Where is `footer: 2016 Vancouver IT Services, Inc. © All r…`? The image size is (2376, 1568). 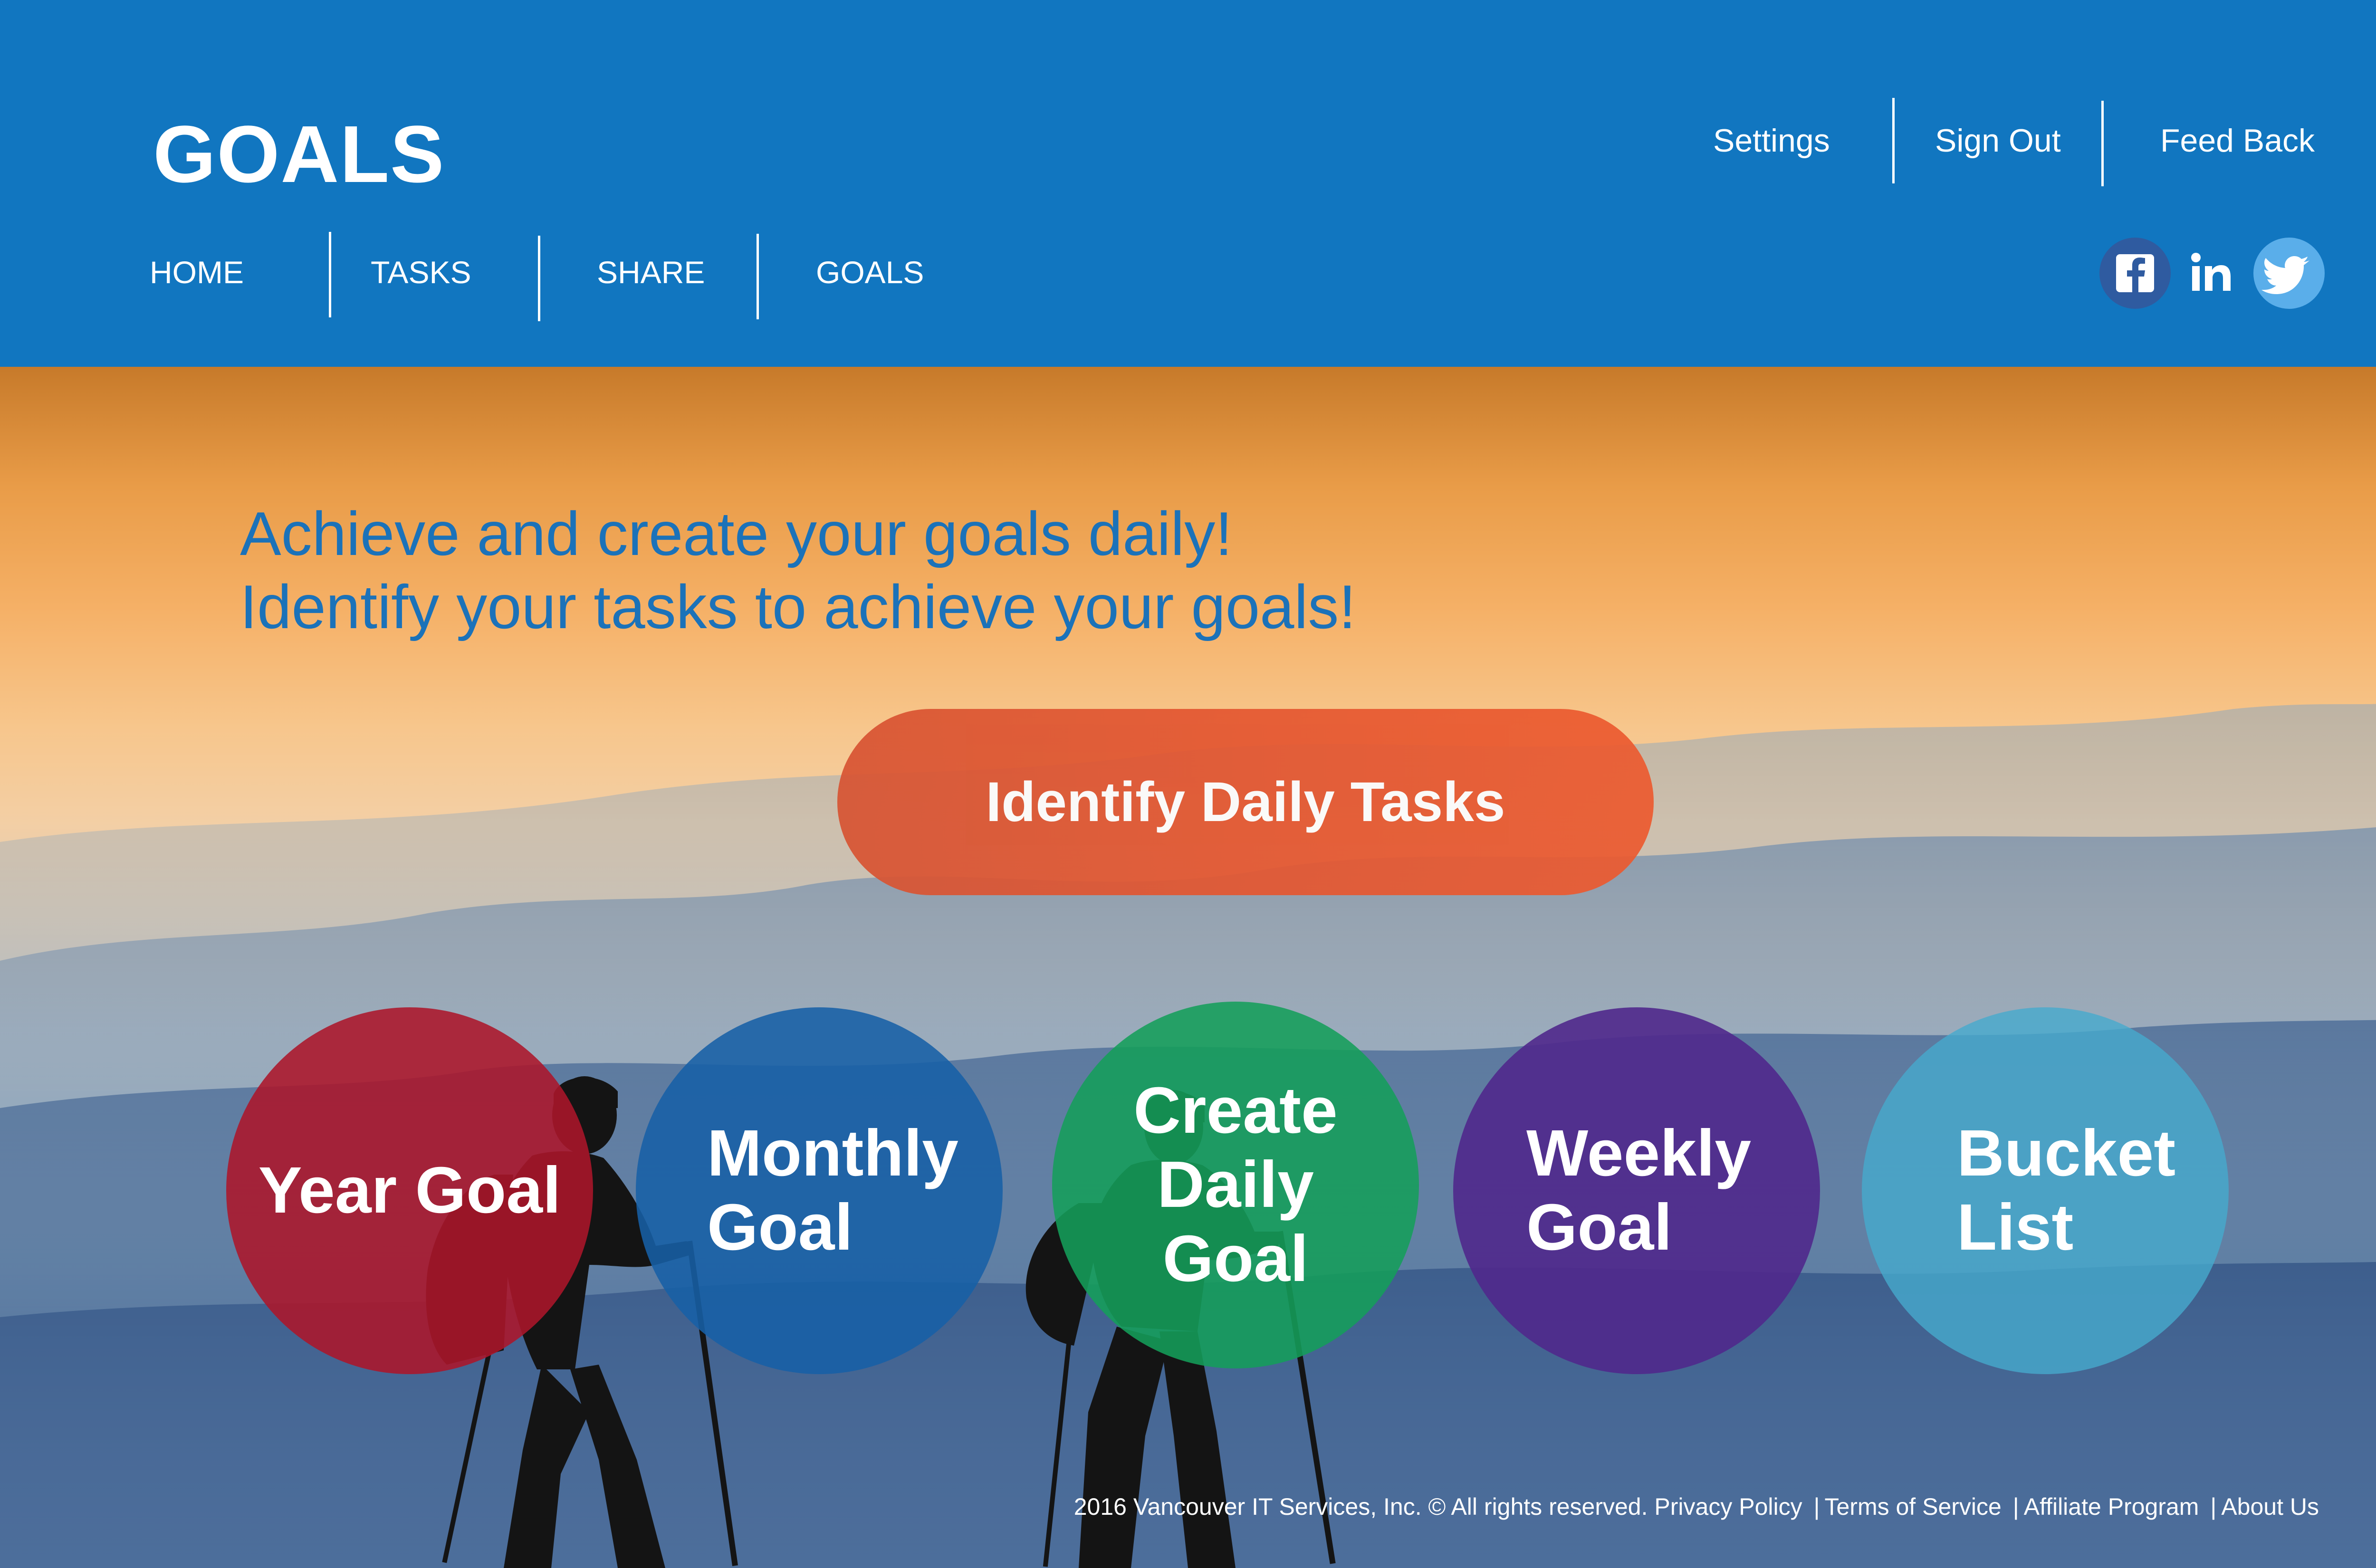
footer: 2016 Vancouver IT Services, Inc. © All r… is located at coordinates (1696, 1507).